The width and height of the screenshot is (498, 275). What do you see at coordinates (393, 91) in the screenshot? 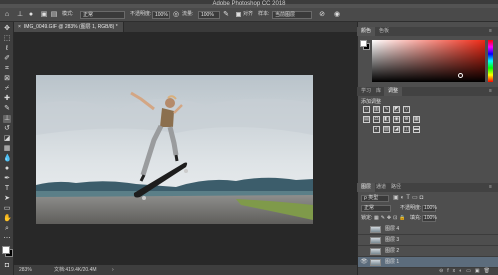
I see `tab-adjustments: 调整` at bounding box center [393, 91].